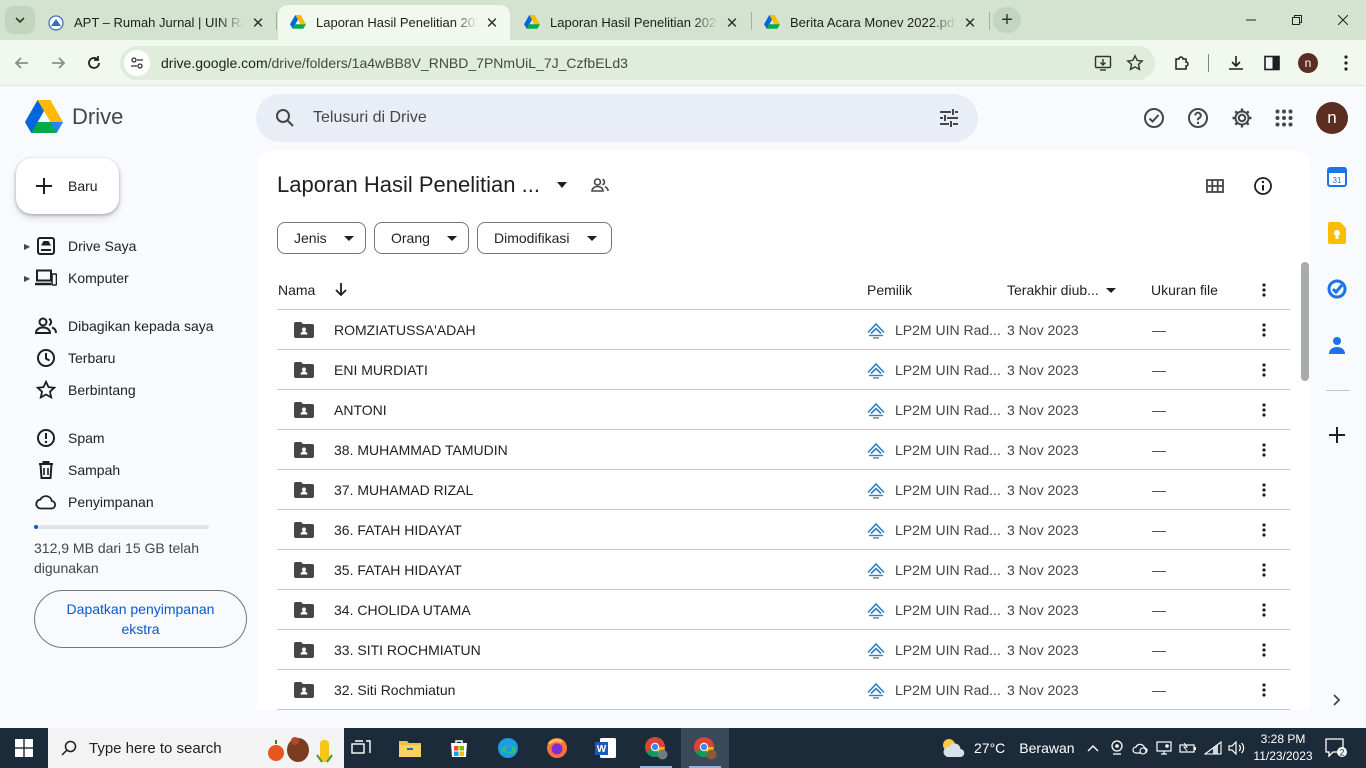 Image resolution: width=1366 pixels, height=768 pixels. What do you see at coordinates (135, 246) in the screenshot?
I see `sidebar-item-my-drive: ▶ Drive Saya` at bounding box center [135, 246].